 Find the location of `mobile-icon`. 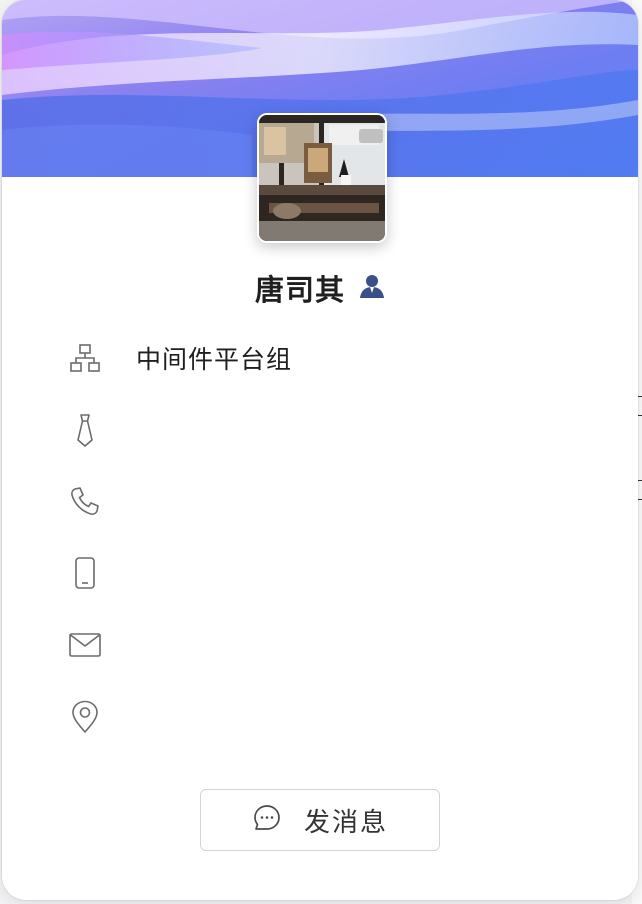

mobile-icon is located at coordinates (85, 573).